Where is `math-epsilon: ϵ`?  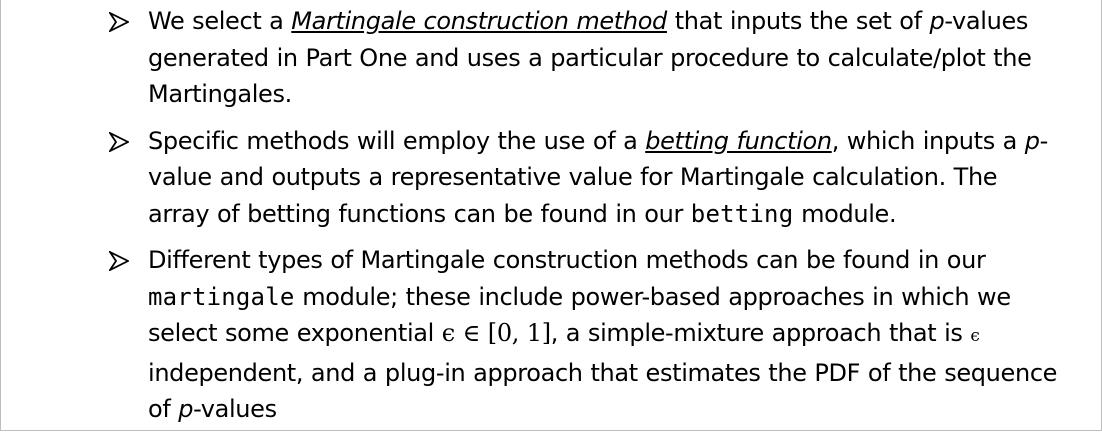
math-epsilon: ϵ is located at coordinates (975, 336).